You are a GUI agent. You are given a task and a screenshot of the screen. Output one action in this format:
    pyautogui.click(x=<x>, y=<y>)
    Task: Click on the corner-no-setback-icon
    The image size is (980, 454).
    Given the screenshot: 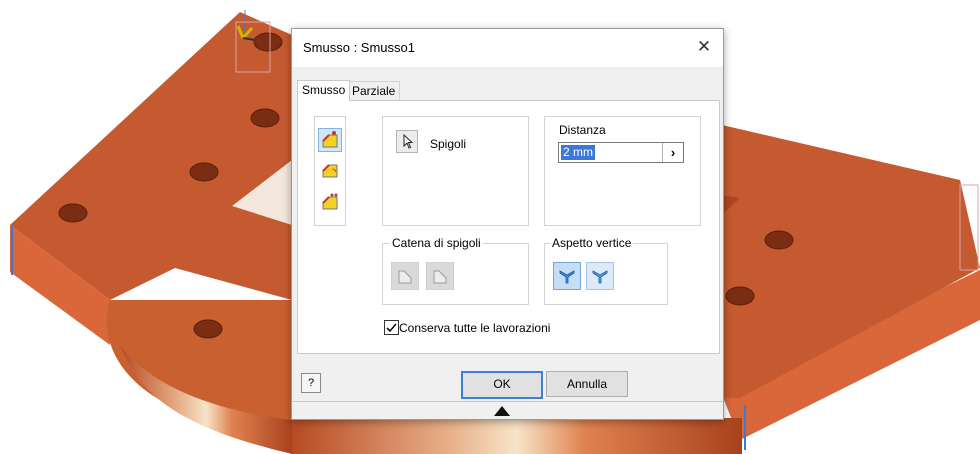 What is the action you would take?
    pyautogui.click(x=600, y=277)
    